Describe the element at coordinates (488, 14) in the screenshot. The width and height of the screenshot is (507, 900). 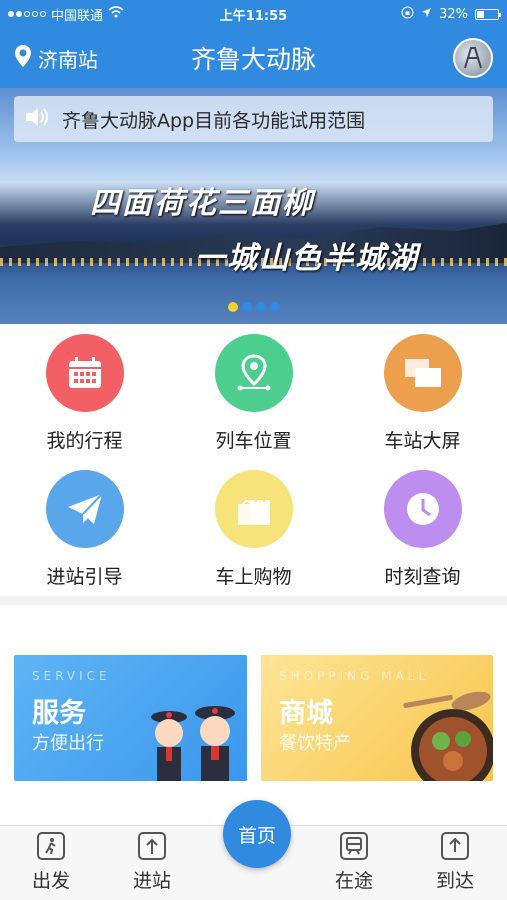
I see `battery-icon` at that location.